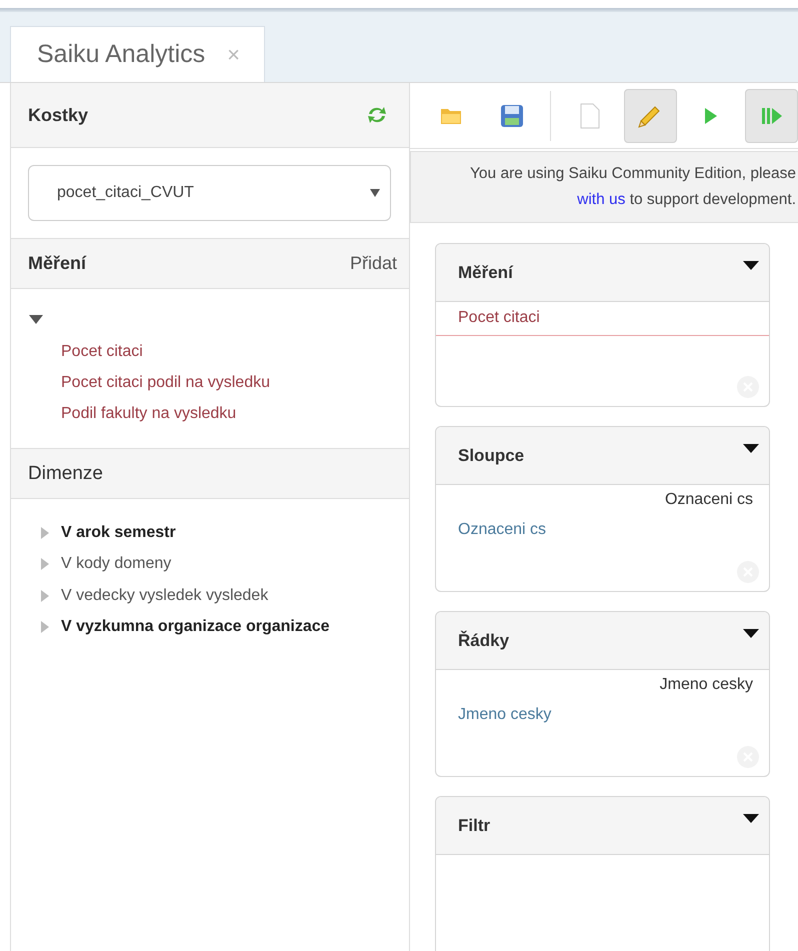 This screenshot has height=951, width=798. What do you see at coordinates (164, 595) in the screenshot?
I see `dimension-item: V vedecky vysledek vysledek` at bounding box center [164, 595].